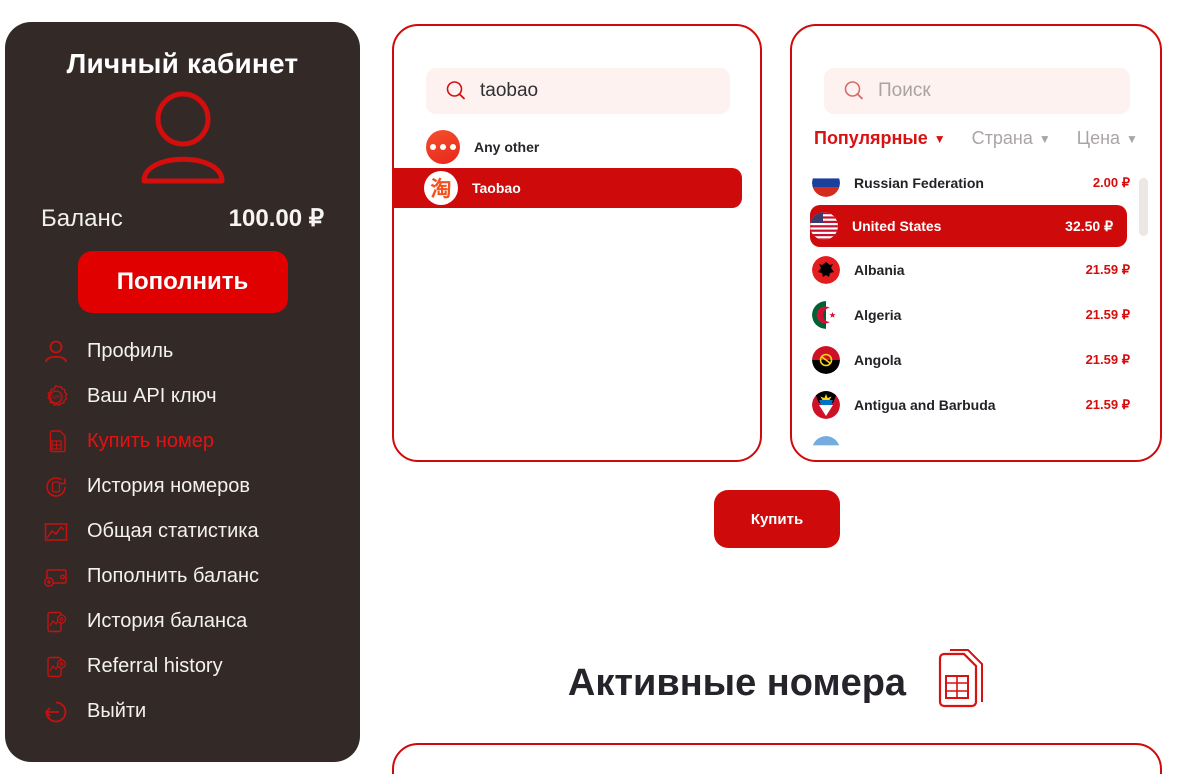 Image resolution: width=1184 pixels, height=774 pixels. What do you see at coordinates (155, 666) in the screenshot?
I see `sidebar-item-label: Referral history` at bounding box center [155, 666].